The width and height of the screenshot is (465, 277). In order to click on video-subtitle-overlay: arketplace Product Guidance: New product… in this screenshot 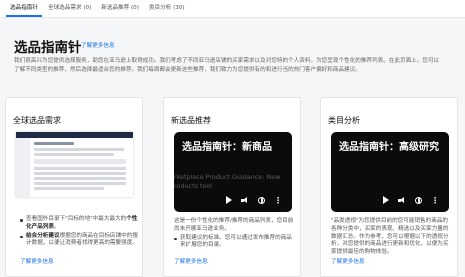, I will do `click(227, 181)`.